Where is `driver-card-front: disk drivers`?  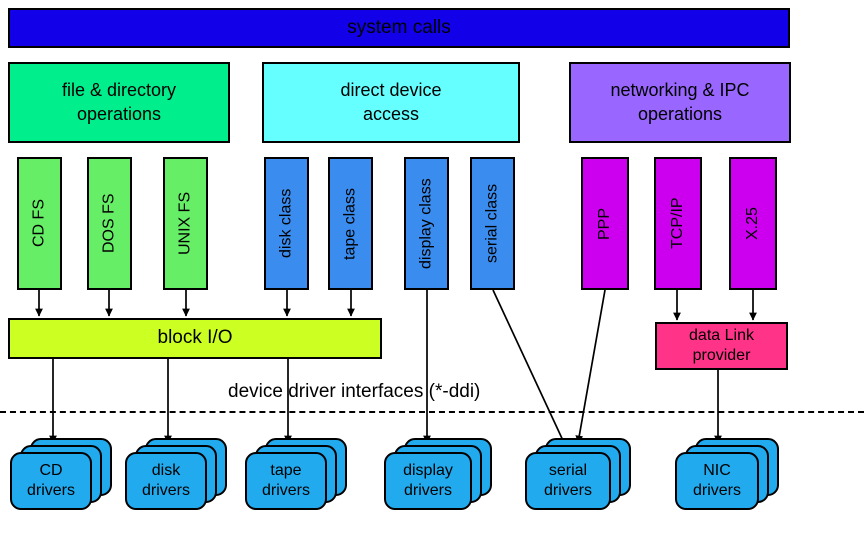
driver-card-front: disk drivers is located at coordinates (166, 481).